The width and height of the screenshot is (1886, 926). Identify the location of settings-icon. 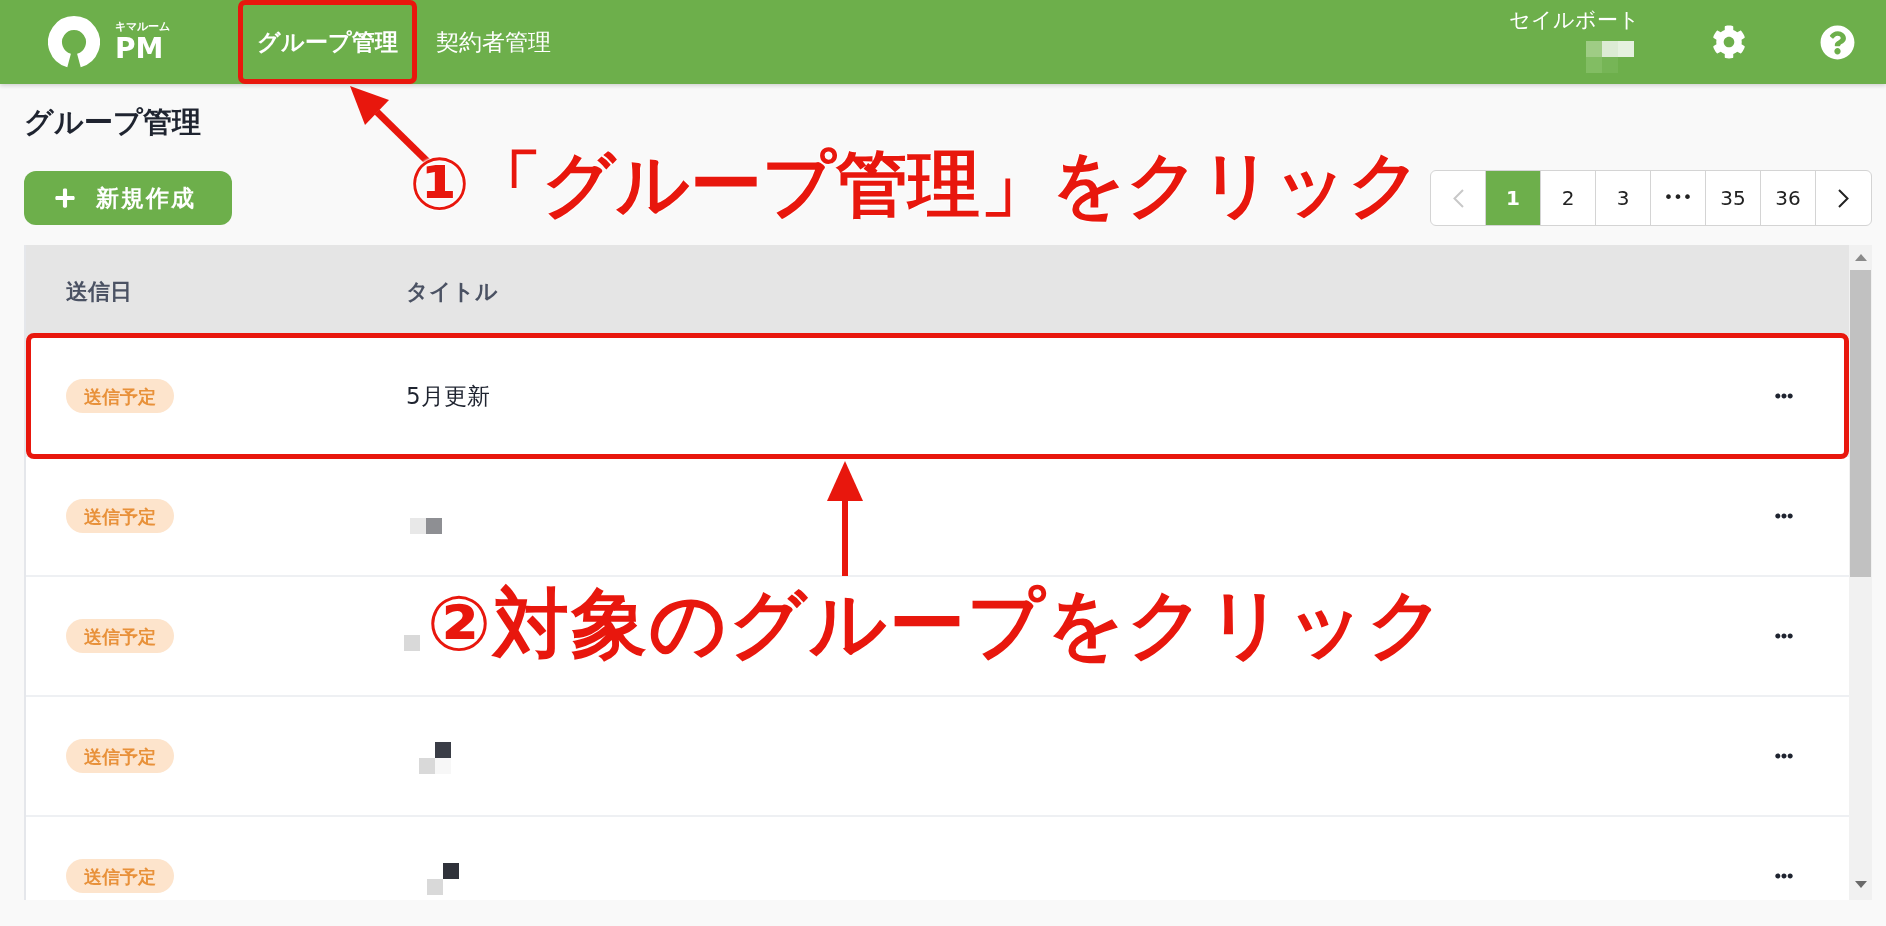
(1729, 42).